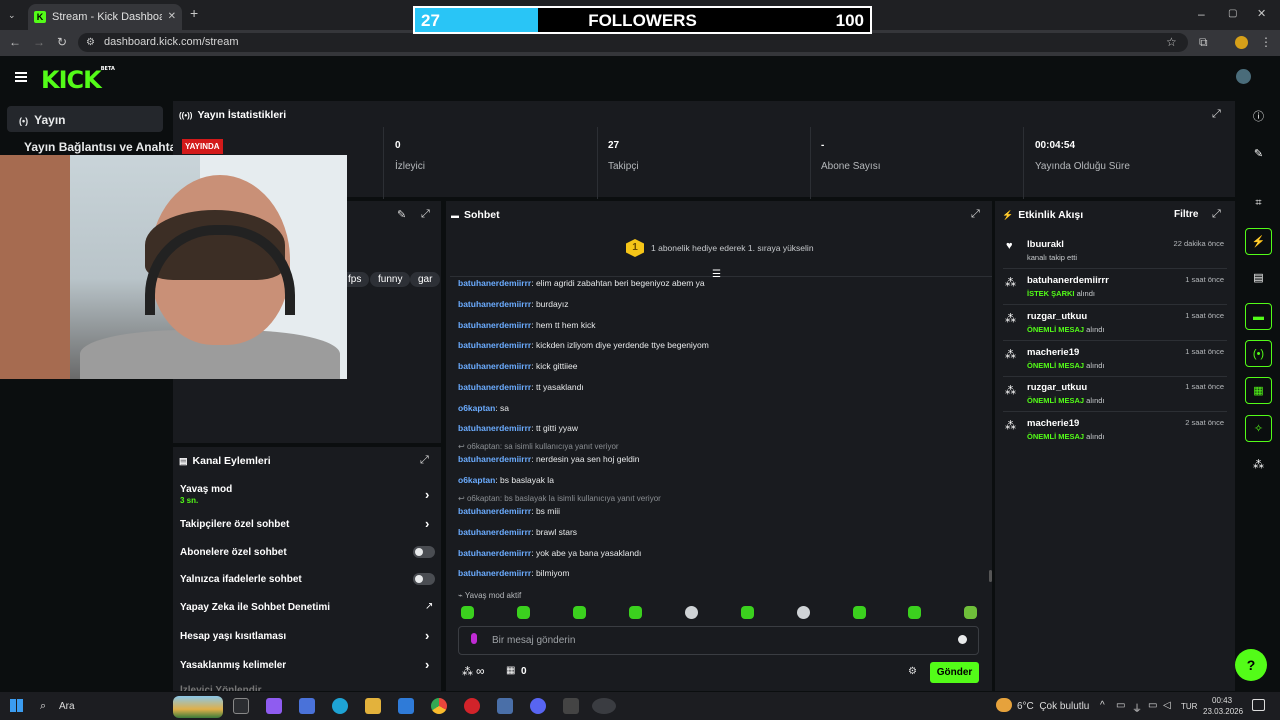 The image size is (1280, 720). What do you see at coordinates (206, 489) in the screenshot?
I see `action-slow-mode: Yavaş mod` at bounding box center [206, 489].